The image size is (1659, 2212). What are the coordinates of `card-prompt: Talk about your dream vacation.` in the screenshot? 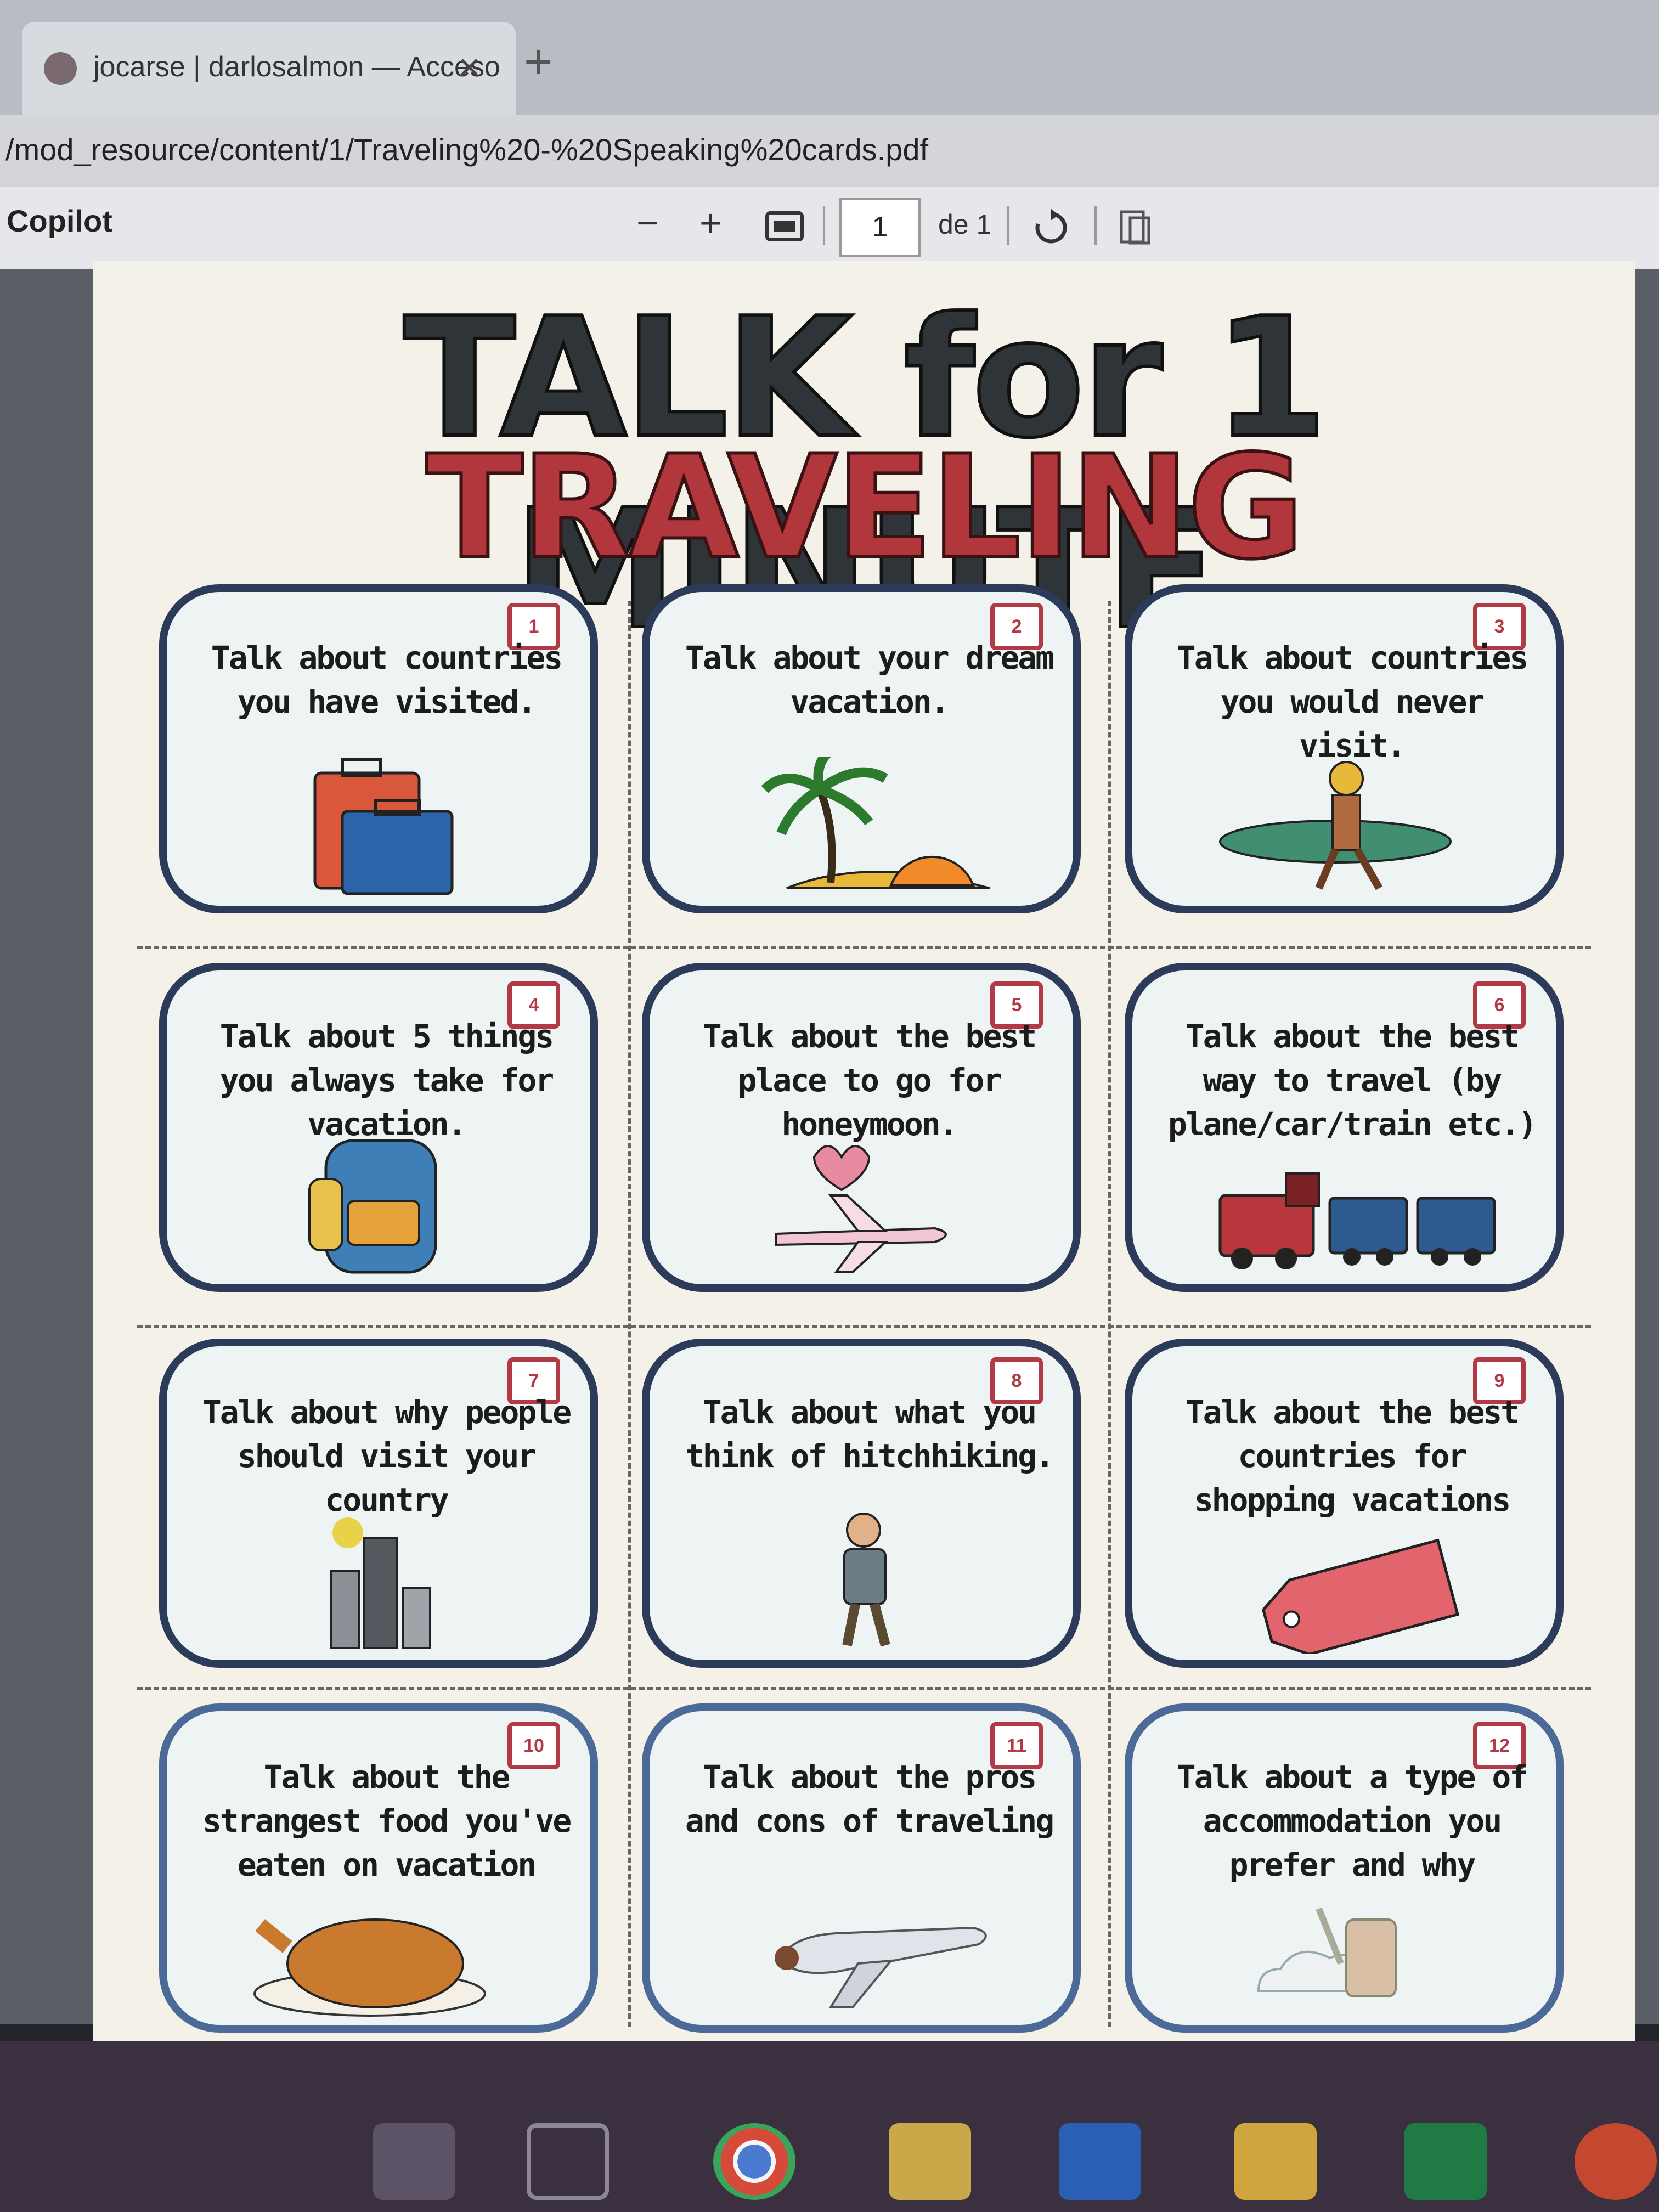 It's located at (869, 679).